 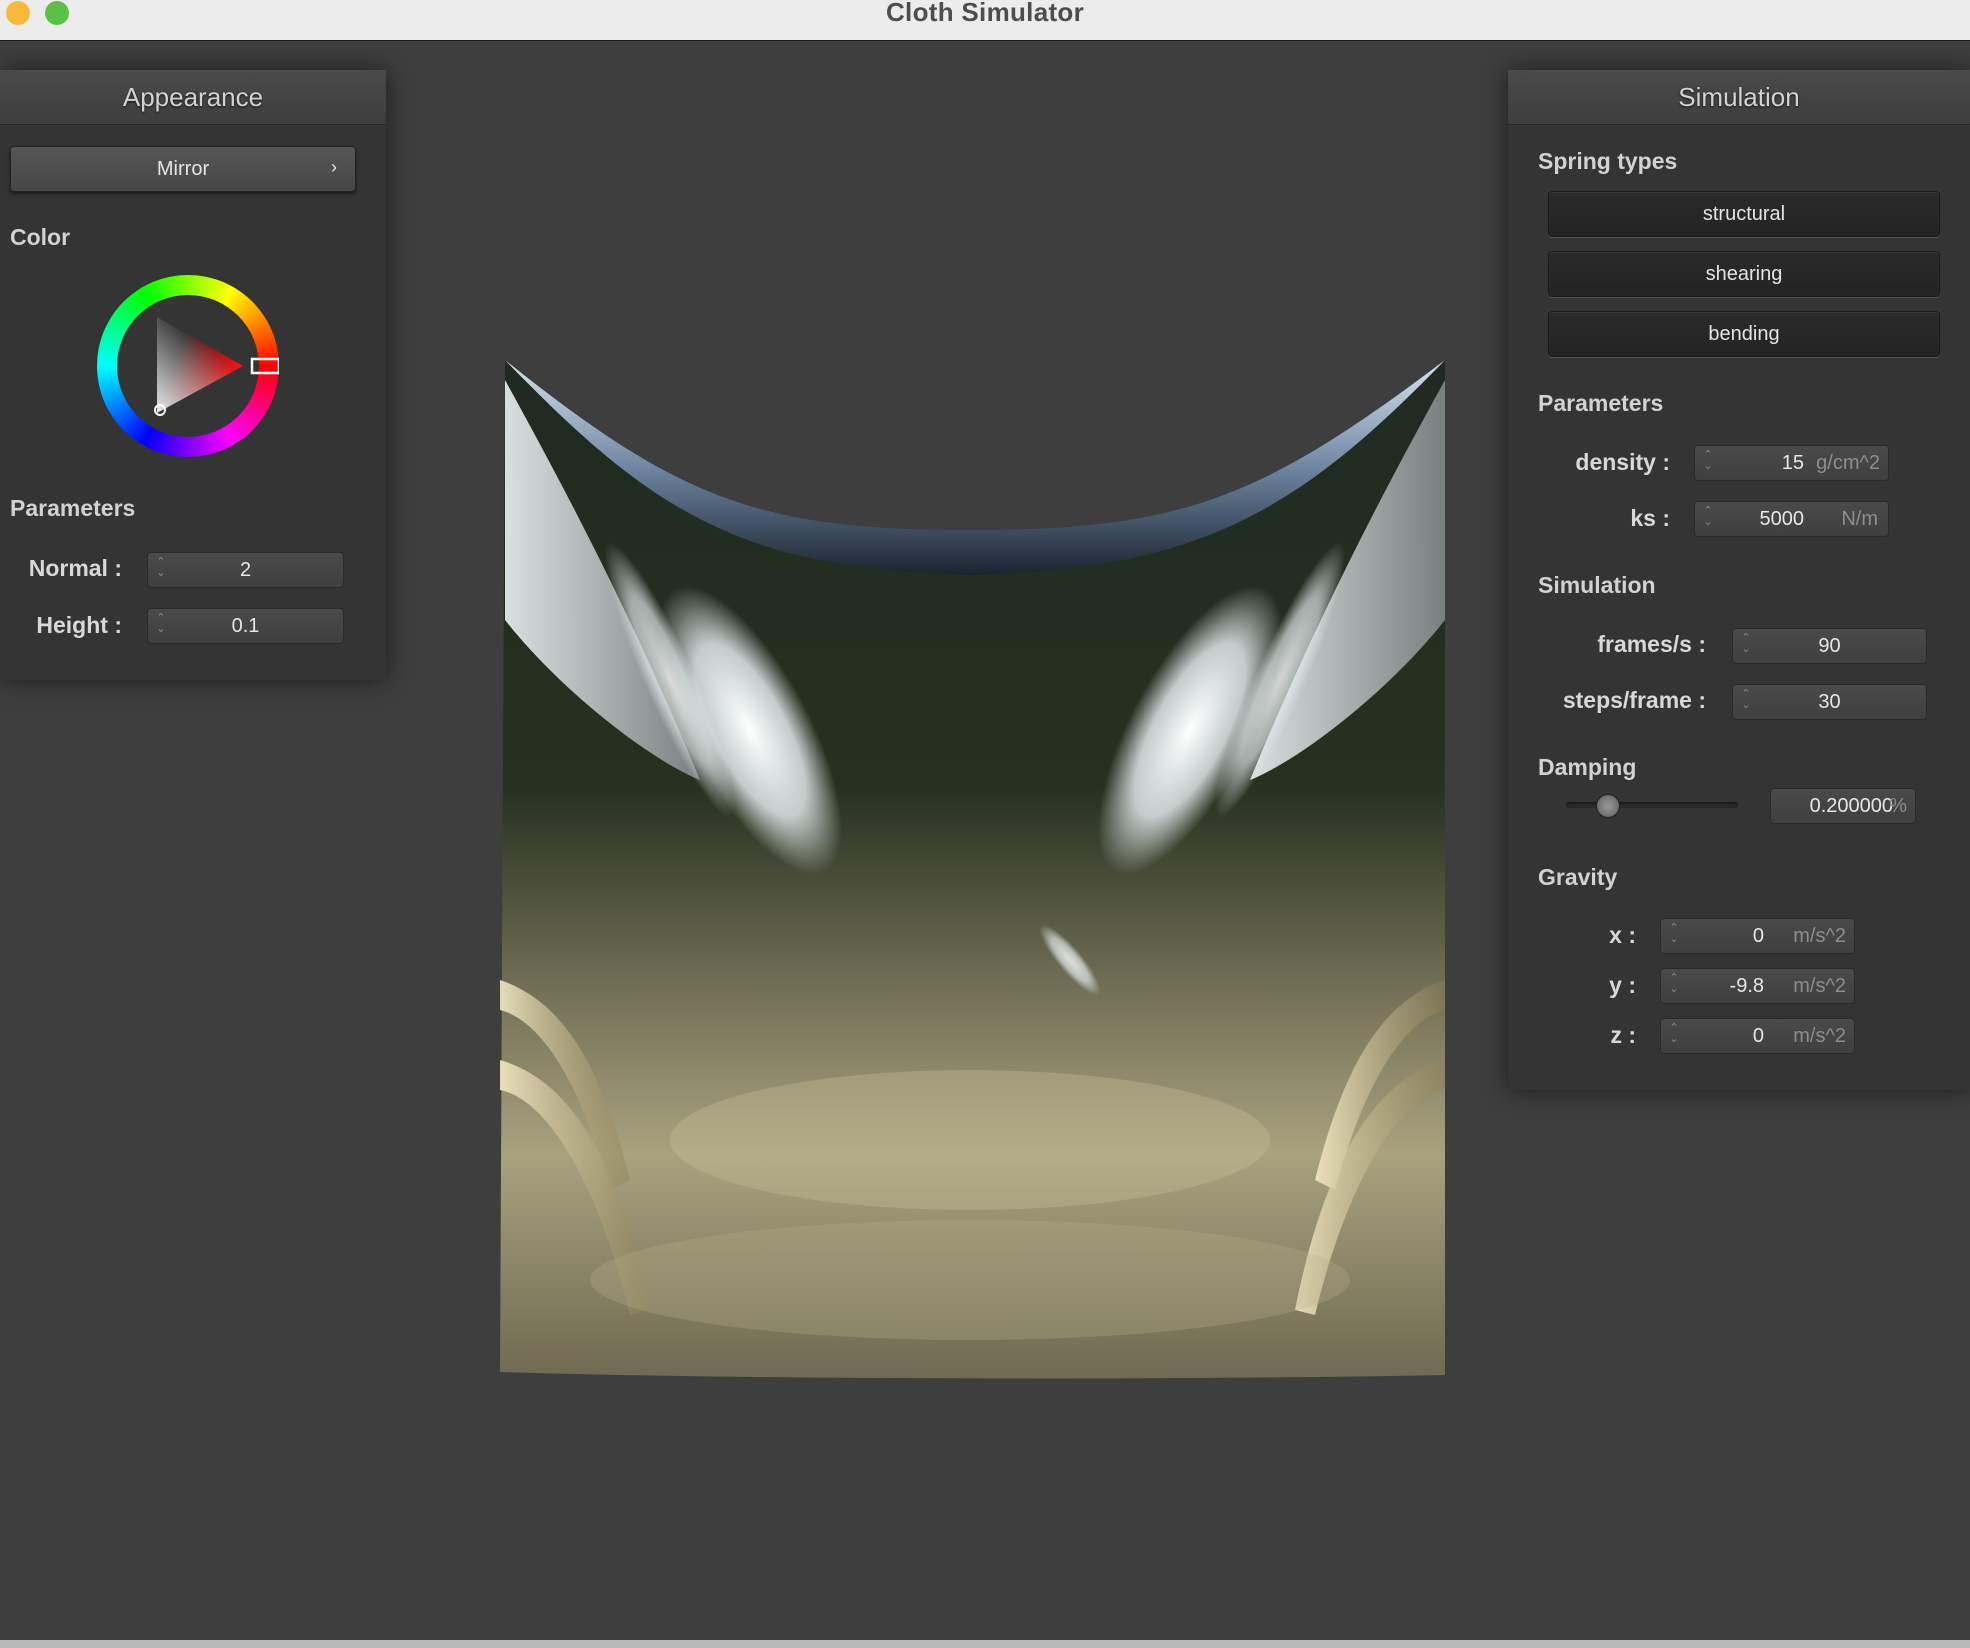 I want to click on color-wheel, so click(x=188, y=366).